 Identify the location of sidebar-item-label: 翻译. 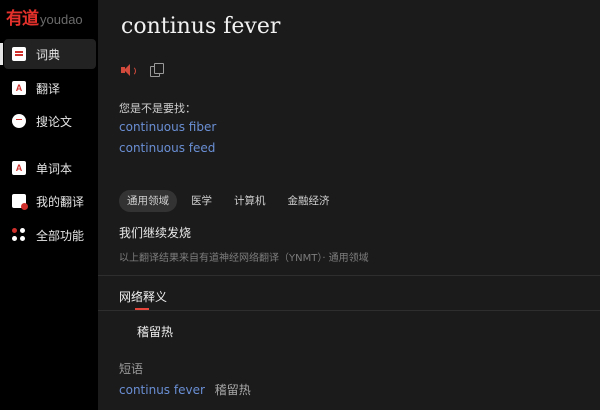
(48, 88).